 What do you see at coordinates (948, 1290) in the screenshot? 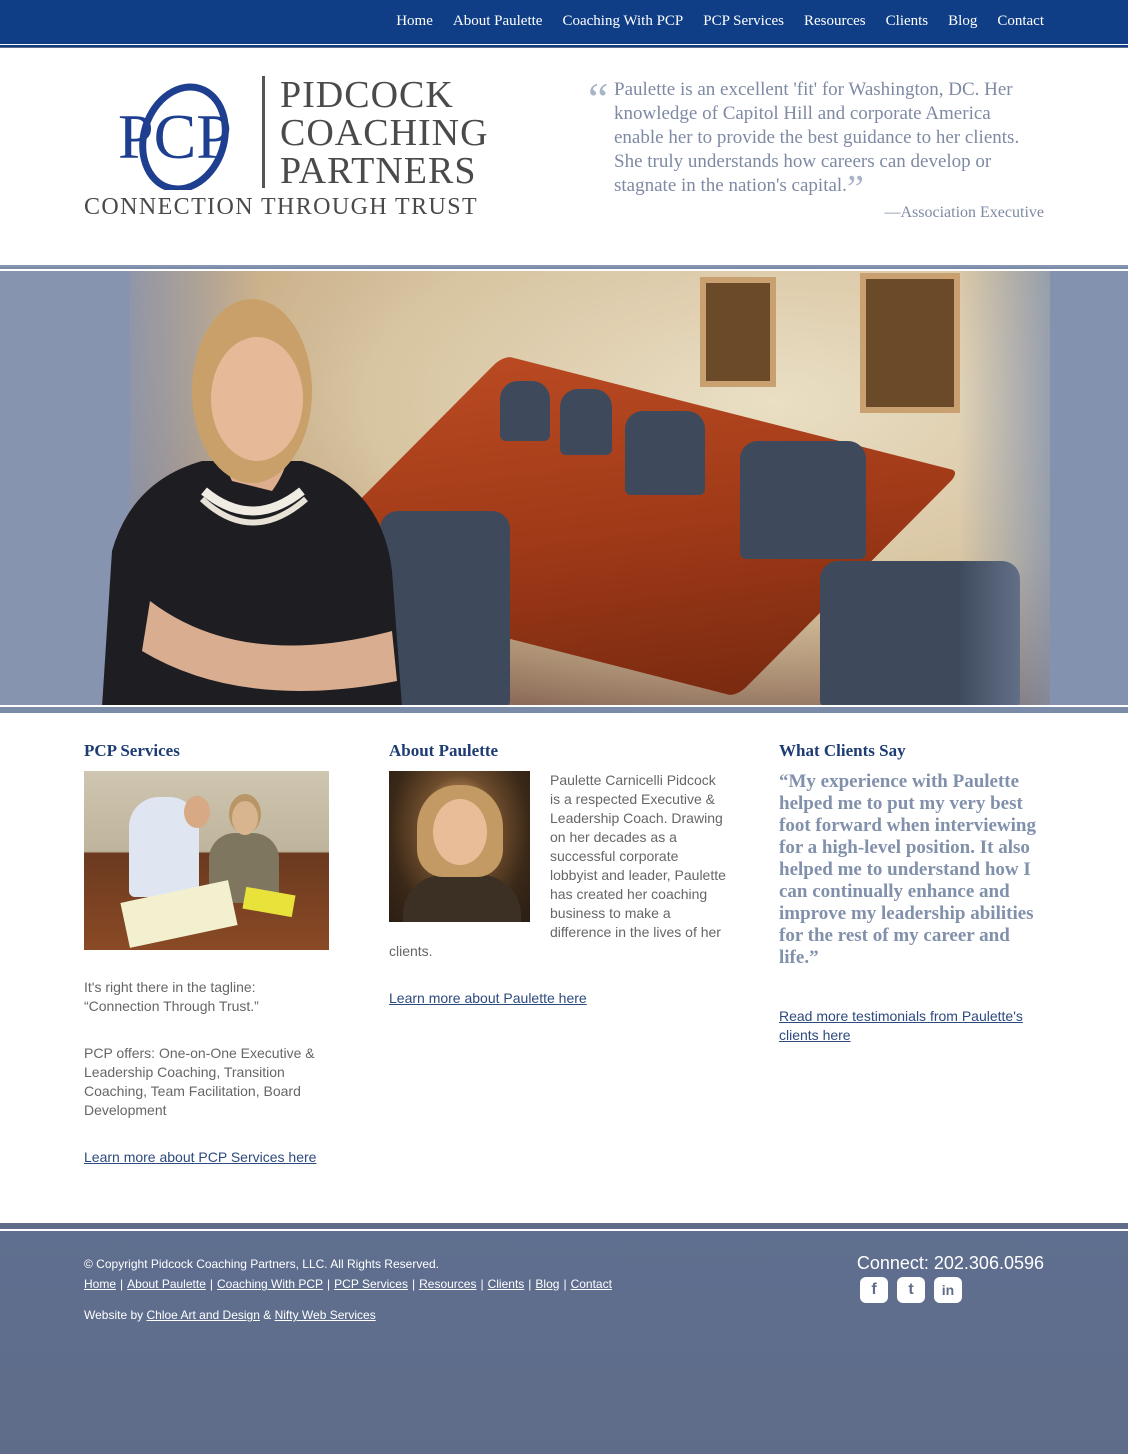
I see `linkedin-icon: in` at bounding box center [948, 1290].